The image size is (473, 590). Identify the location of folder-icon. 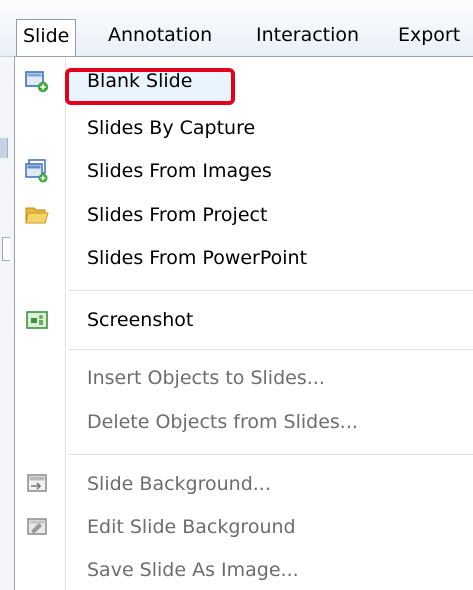
(37, 215).